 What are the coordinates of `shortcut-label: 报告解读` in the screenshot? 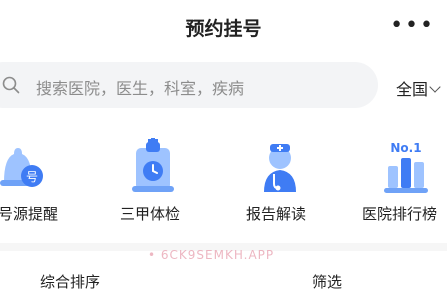 It's located at (276, 214).